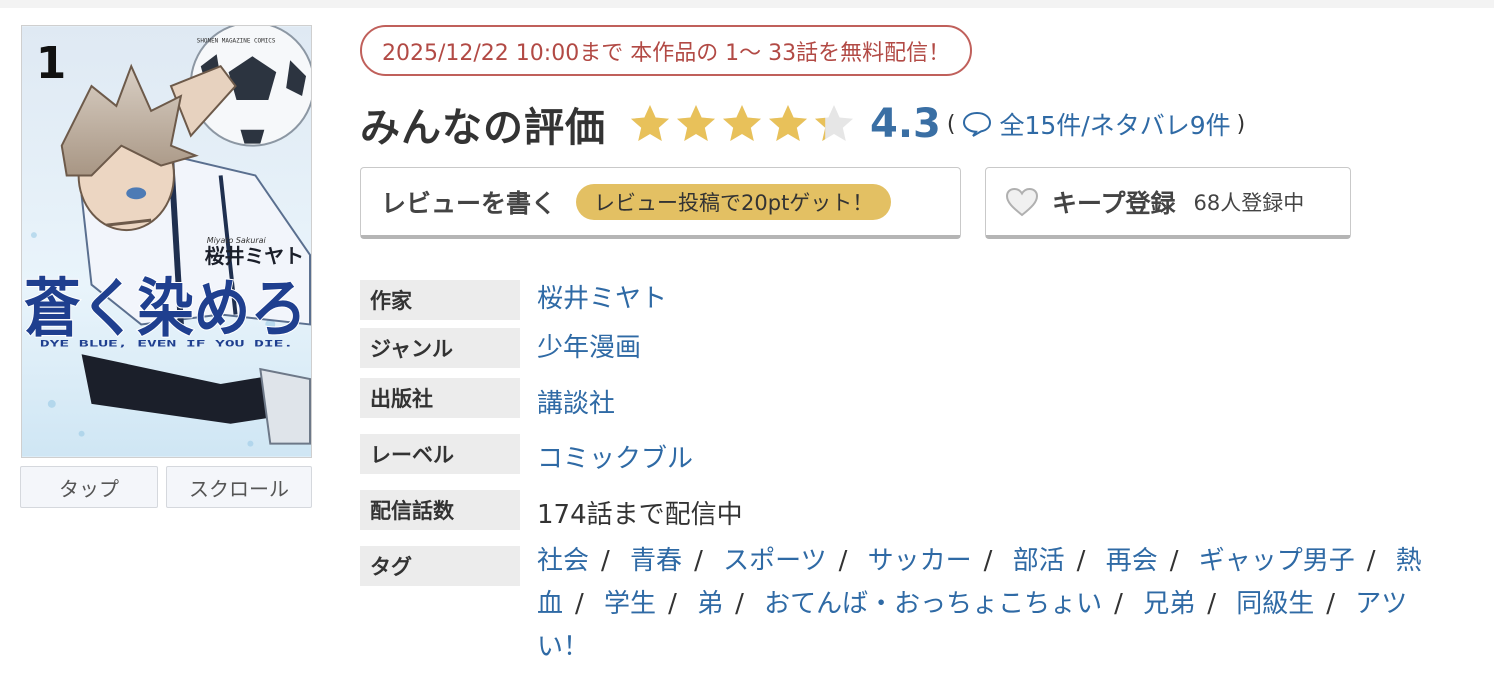 This screenshot has height=682, width=1494. I want to click on heart-icon, so click(1022, 201).